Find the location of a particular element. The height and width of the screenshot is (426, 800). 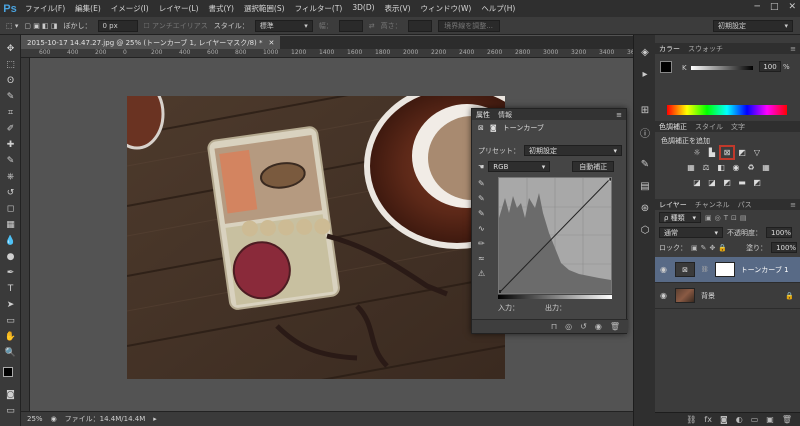

pen-tool-icon: ✒ is located at coordinates (10, 273).